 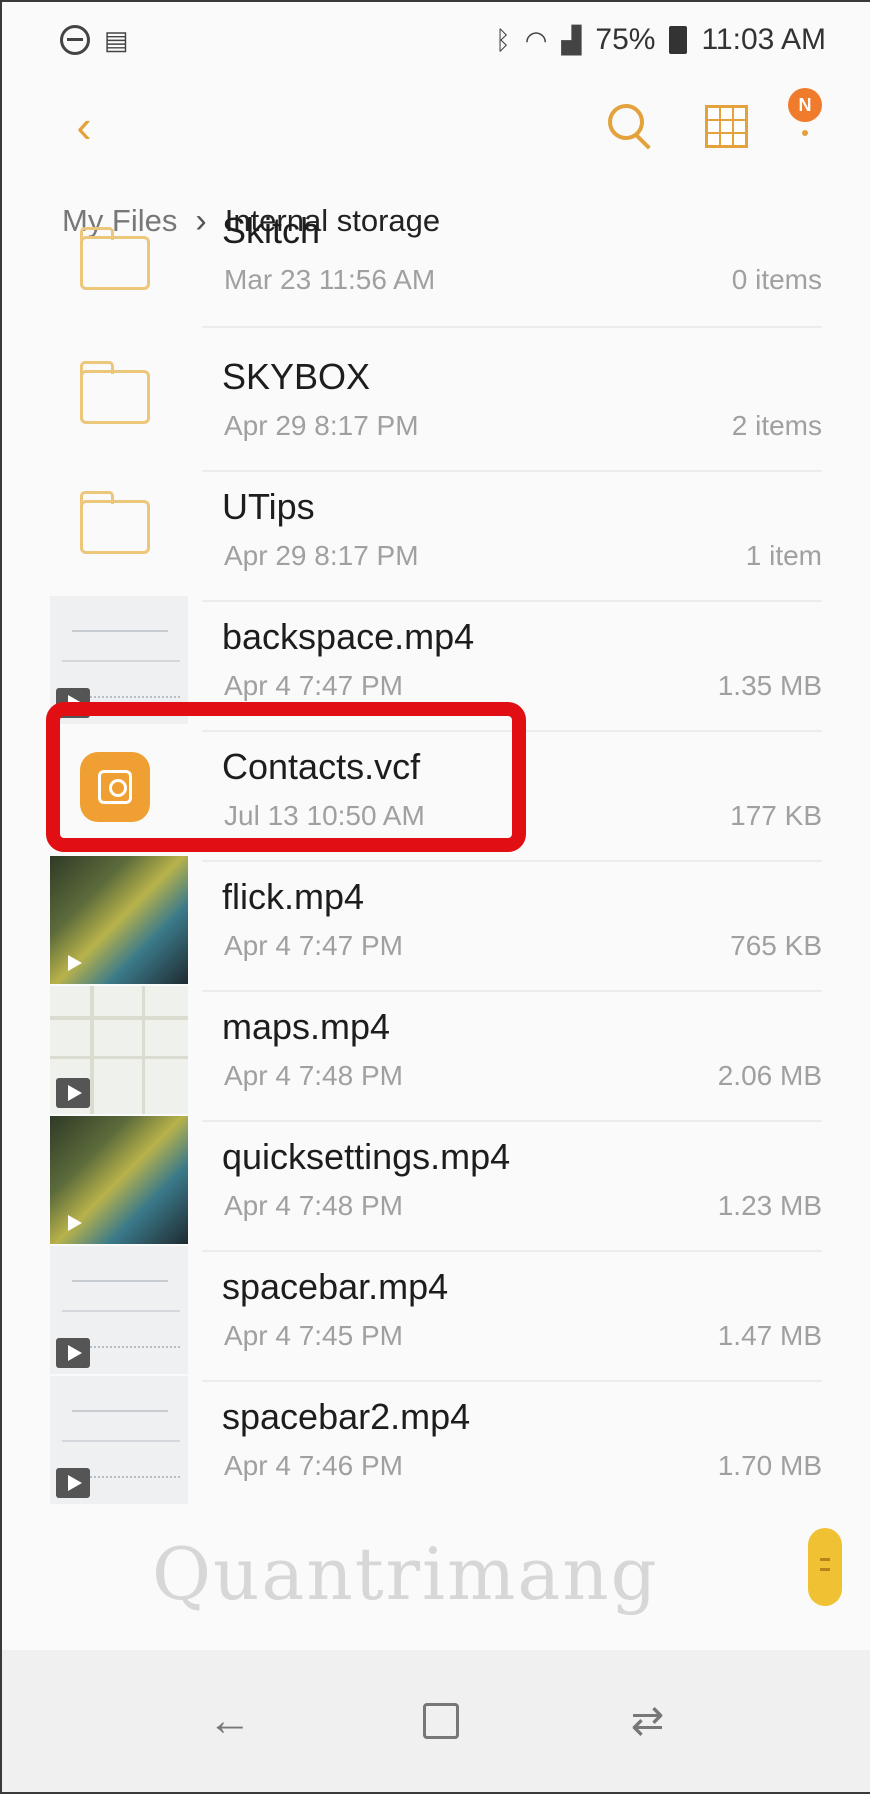 What do you see at coordinates (335, 1286) in the screenshot?
I see `file-name: spacebar.mp4` at bounding box center [335, 1286].